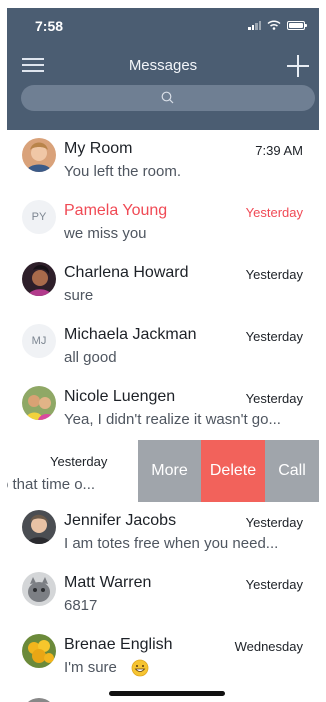 The image size is (326, 702). I want to click on signal-icon, so click(254, 25).